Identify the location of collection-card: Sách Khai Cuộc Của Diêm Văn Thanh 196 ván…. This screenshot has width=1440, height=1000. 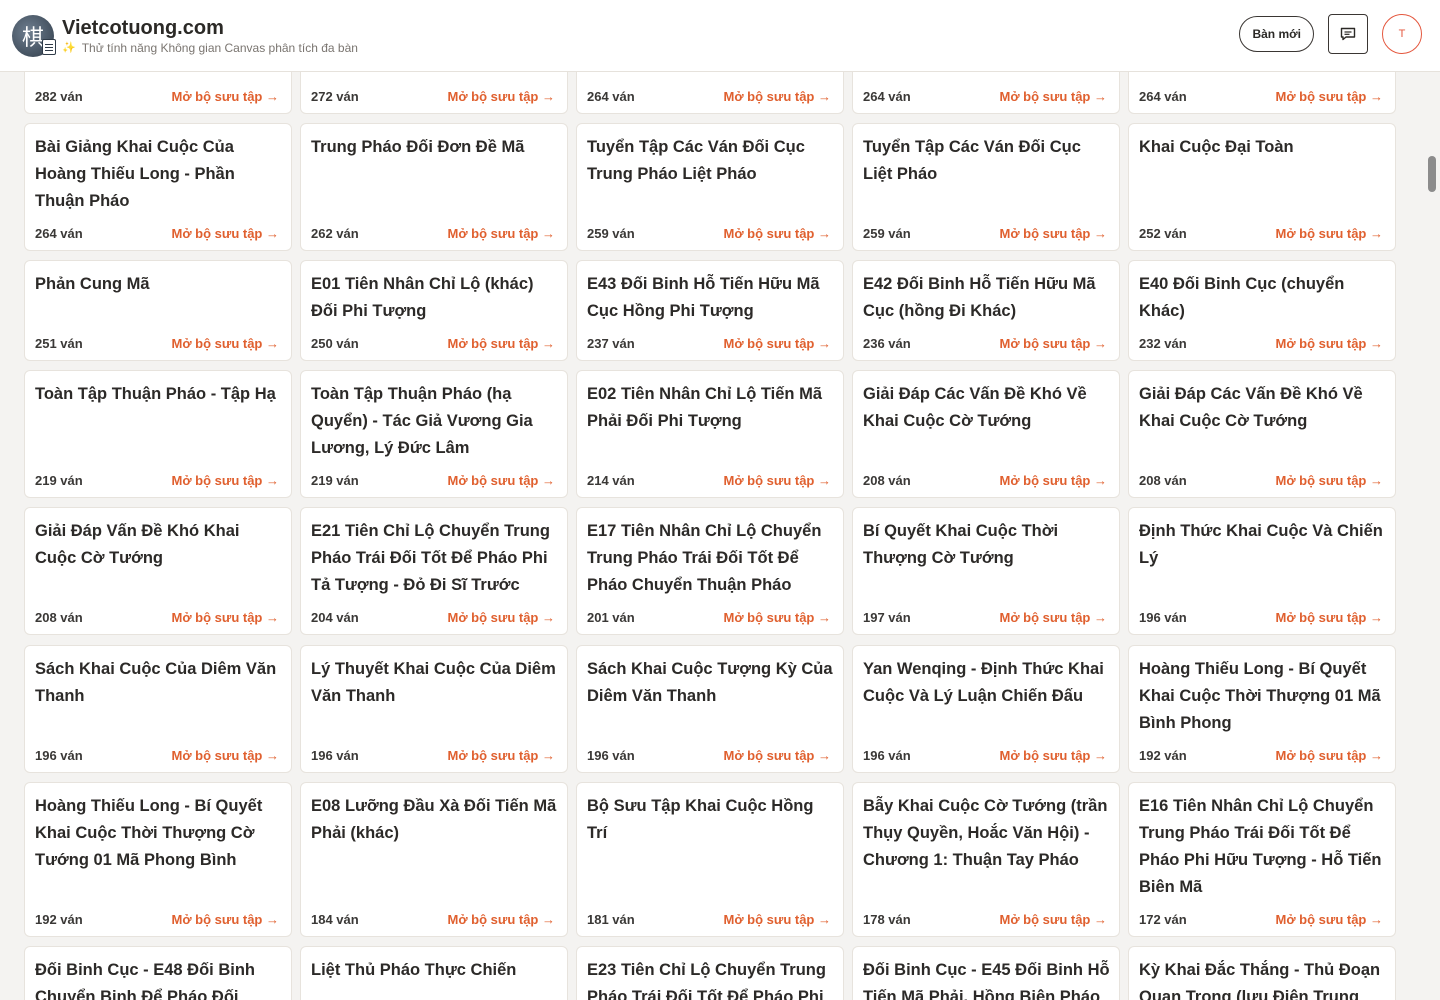
(158, 709).